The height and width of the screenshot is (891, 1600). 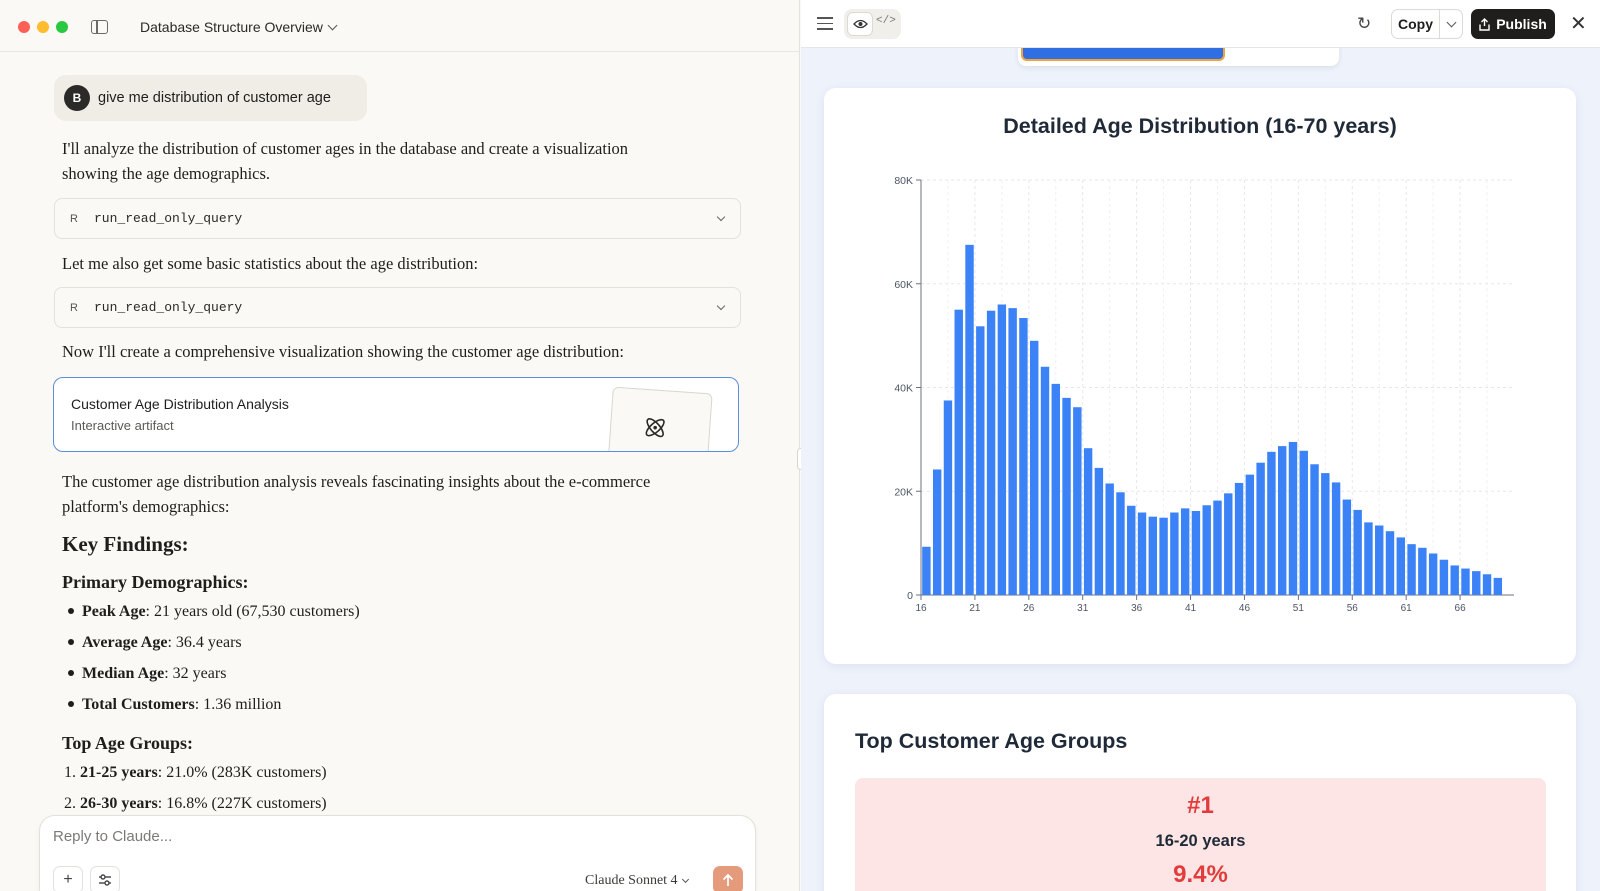 I want to click on y-tick-label: 0, so click(x=910, y=596).